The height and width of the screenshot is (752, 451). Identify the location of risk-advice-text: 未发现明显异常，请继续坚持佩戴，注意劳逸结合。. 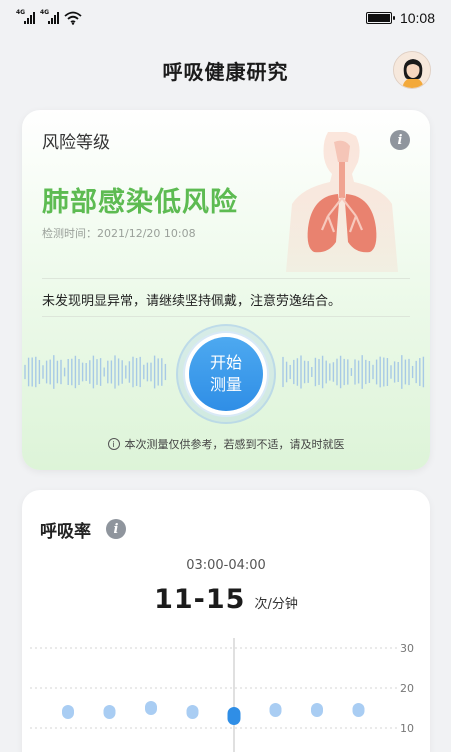
(192, 301).